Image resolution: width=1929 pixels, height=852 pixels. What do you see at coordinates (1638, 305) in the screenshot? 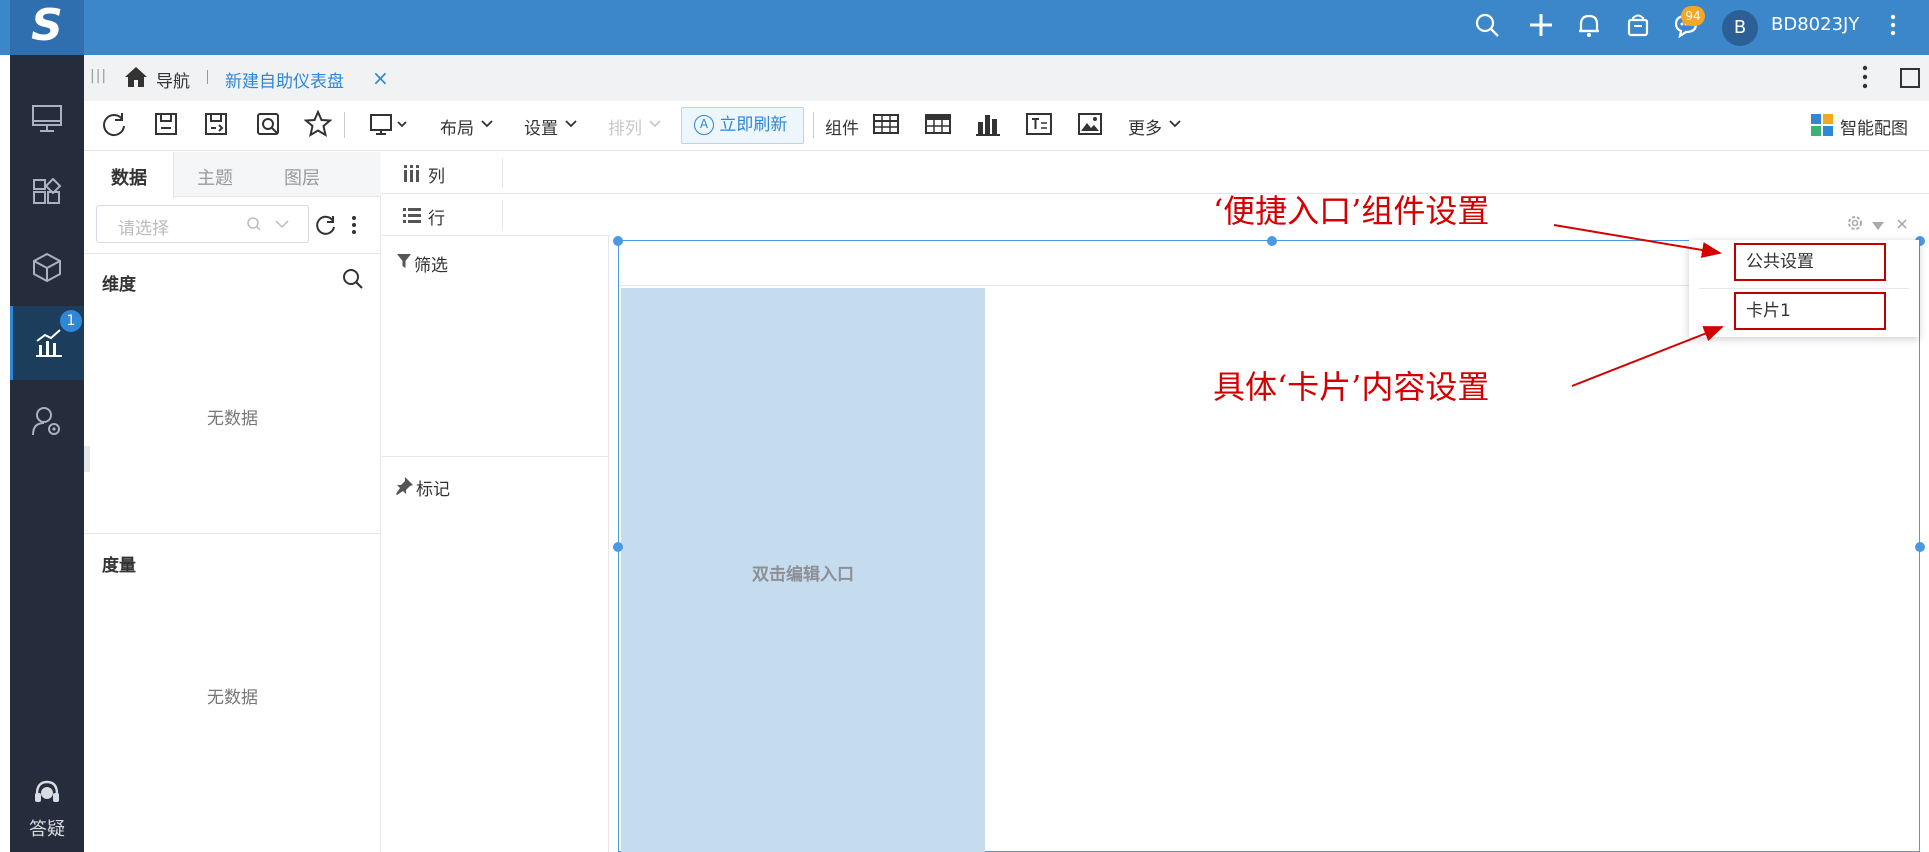
I see `annotation-arrows` at bounding box center [1638, 305].